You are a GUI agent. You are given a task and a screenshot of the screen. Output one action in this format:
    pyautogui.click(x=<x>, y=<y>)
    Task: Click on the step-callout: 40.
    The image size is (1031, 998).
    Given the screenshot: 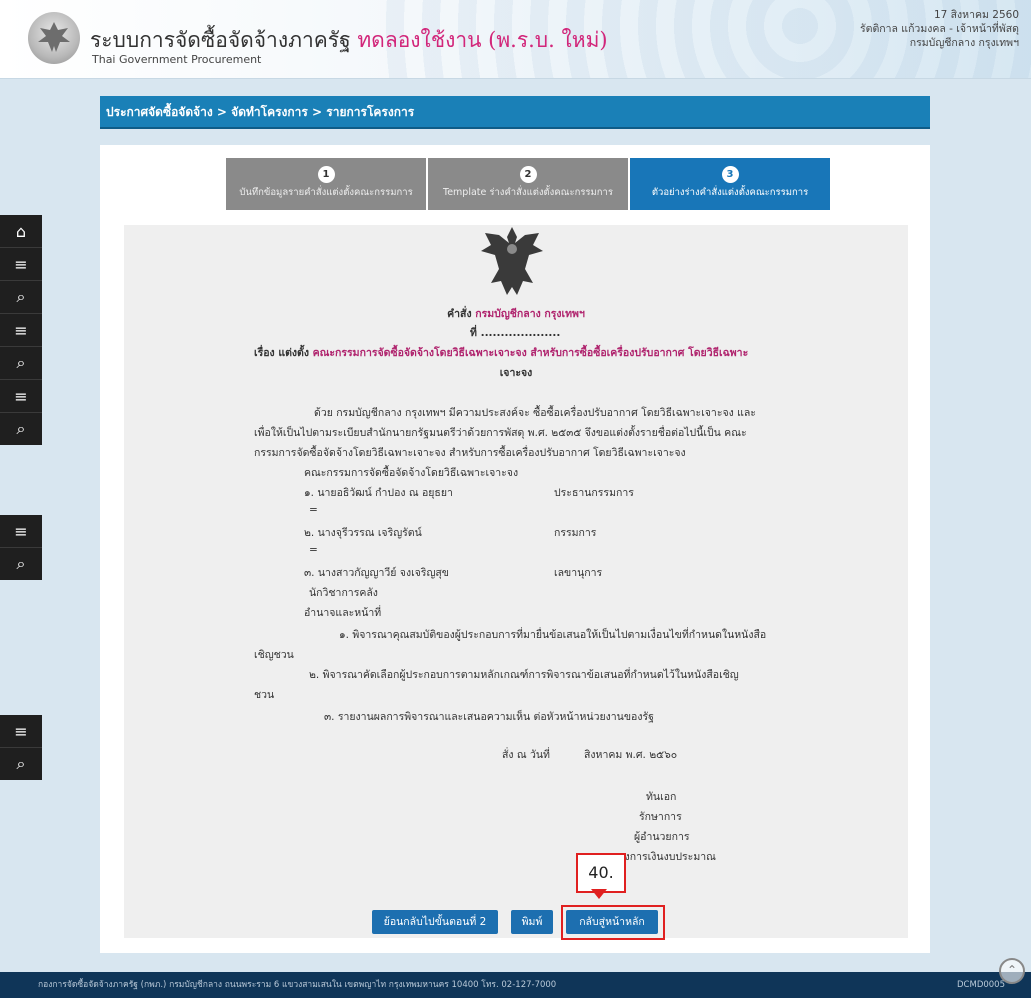 What is the action you would take?
    pyautogui.click(x=601, y=873)
    